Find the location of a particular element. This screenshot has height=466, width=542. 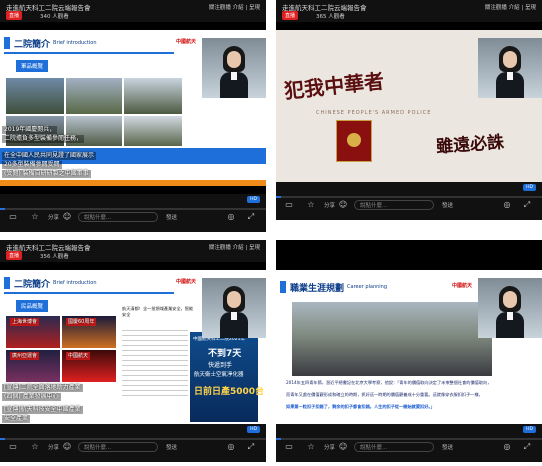

tile-label-expo: 上海世博會 is located at coordinates (25, 322).